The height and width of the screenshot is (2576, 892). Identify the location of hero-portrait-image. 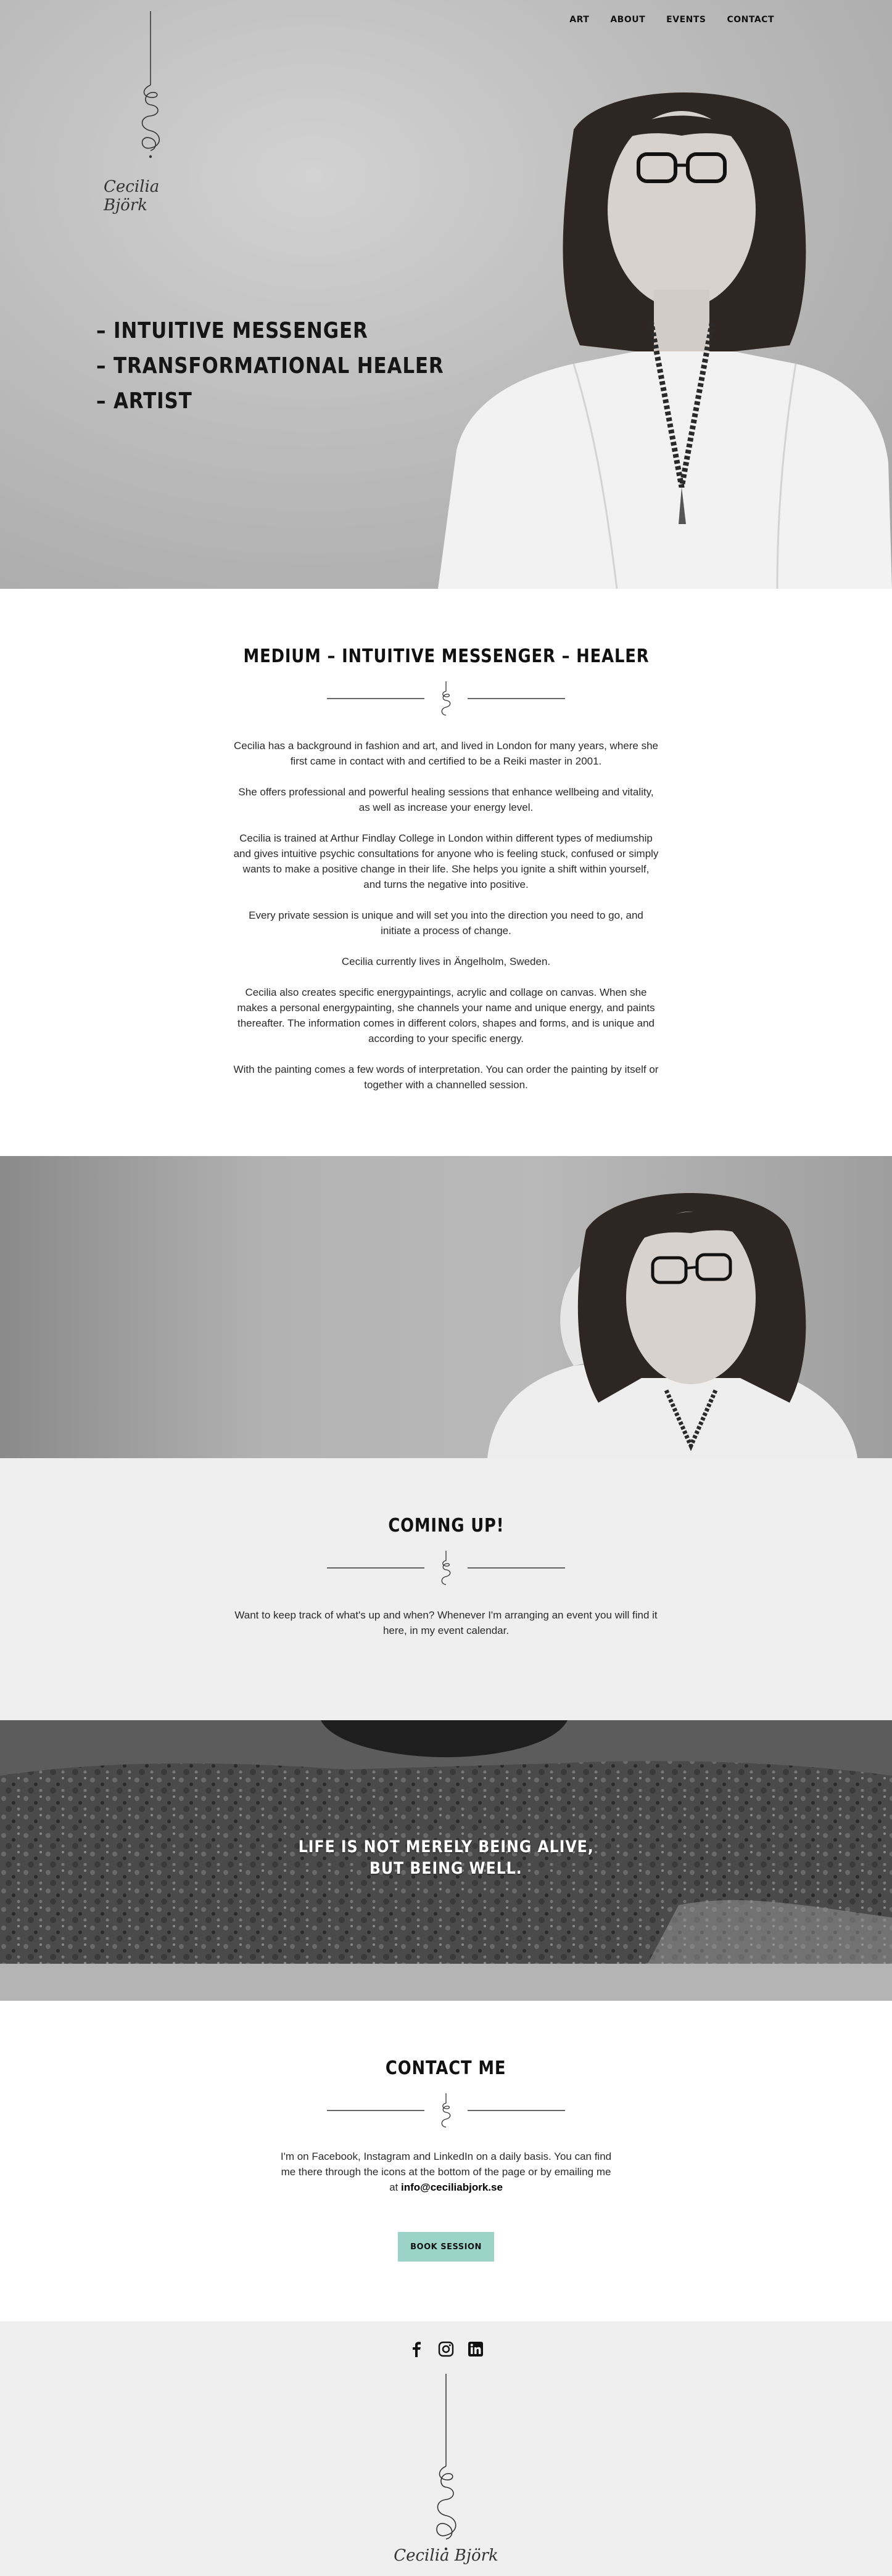
(665, 340).